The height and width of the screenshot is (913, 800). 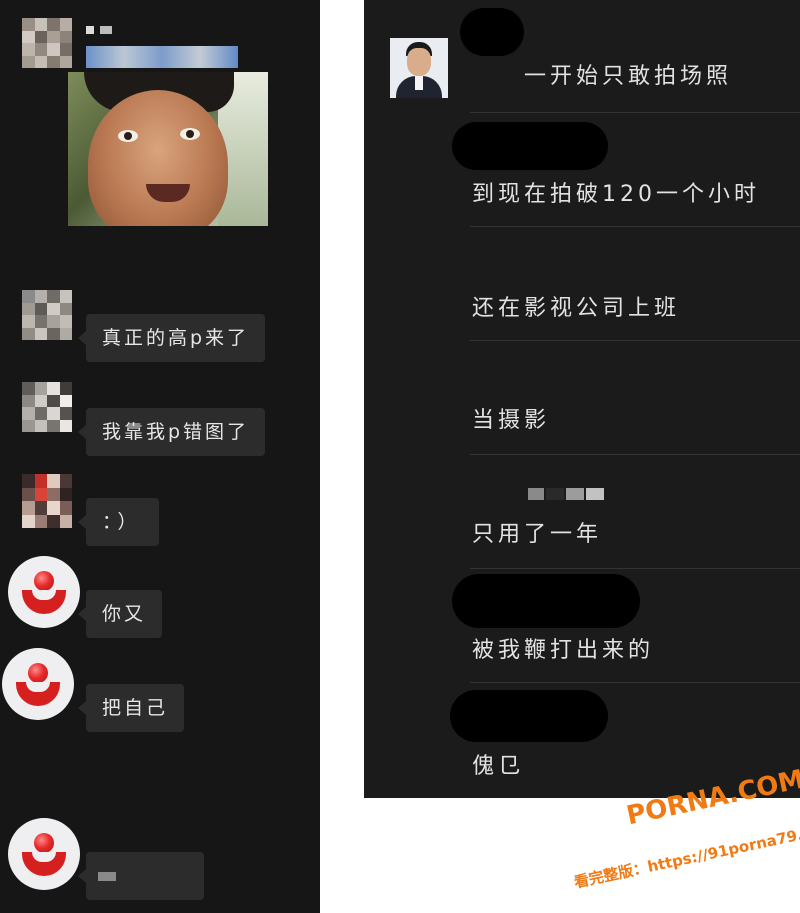 I want to click on sender-name-blurred-bar, so click(x=162, y=57).